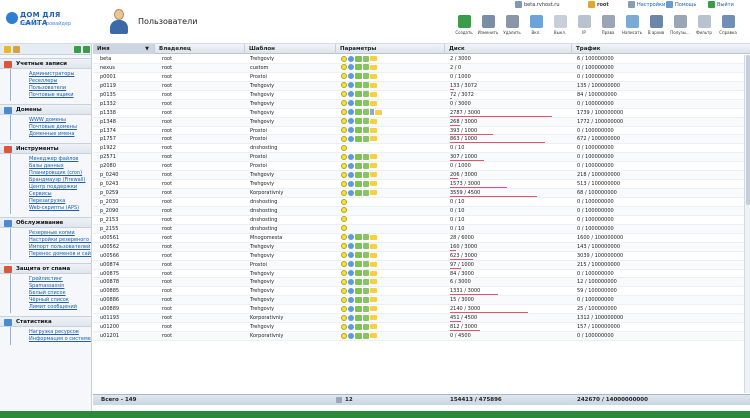 The width and height of the screenshot is (750, 418). I want to click on sidebar-section-header: Инструменты, so click(45, 148).